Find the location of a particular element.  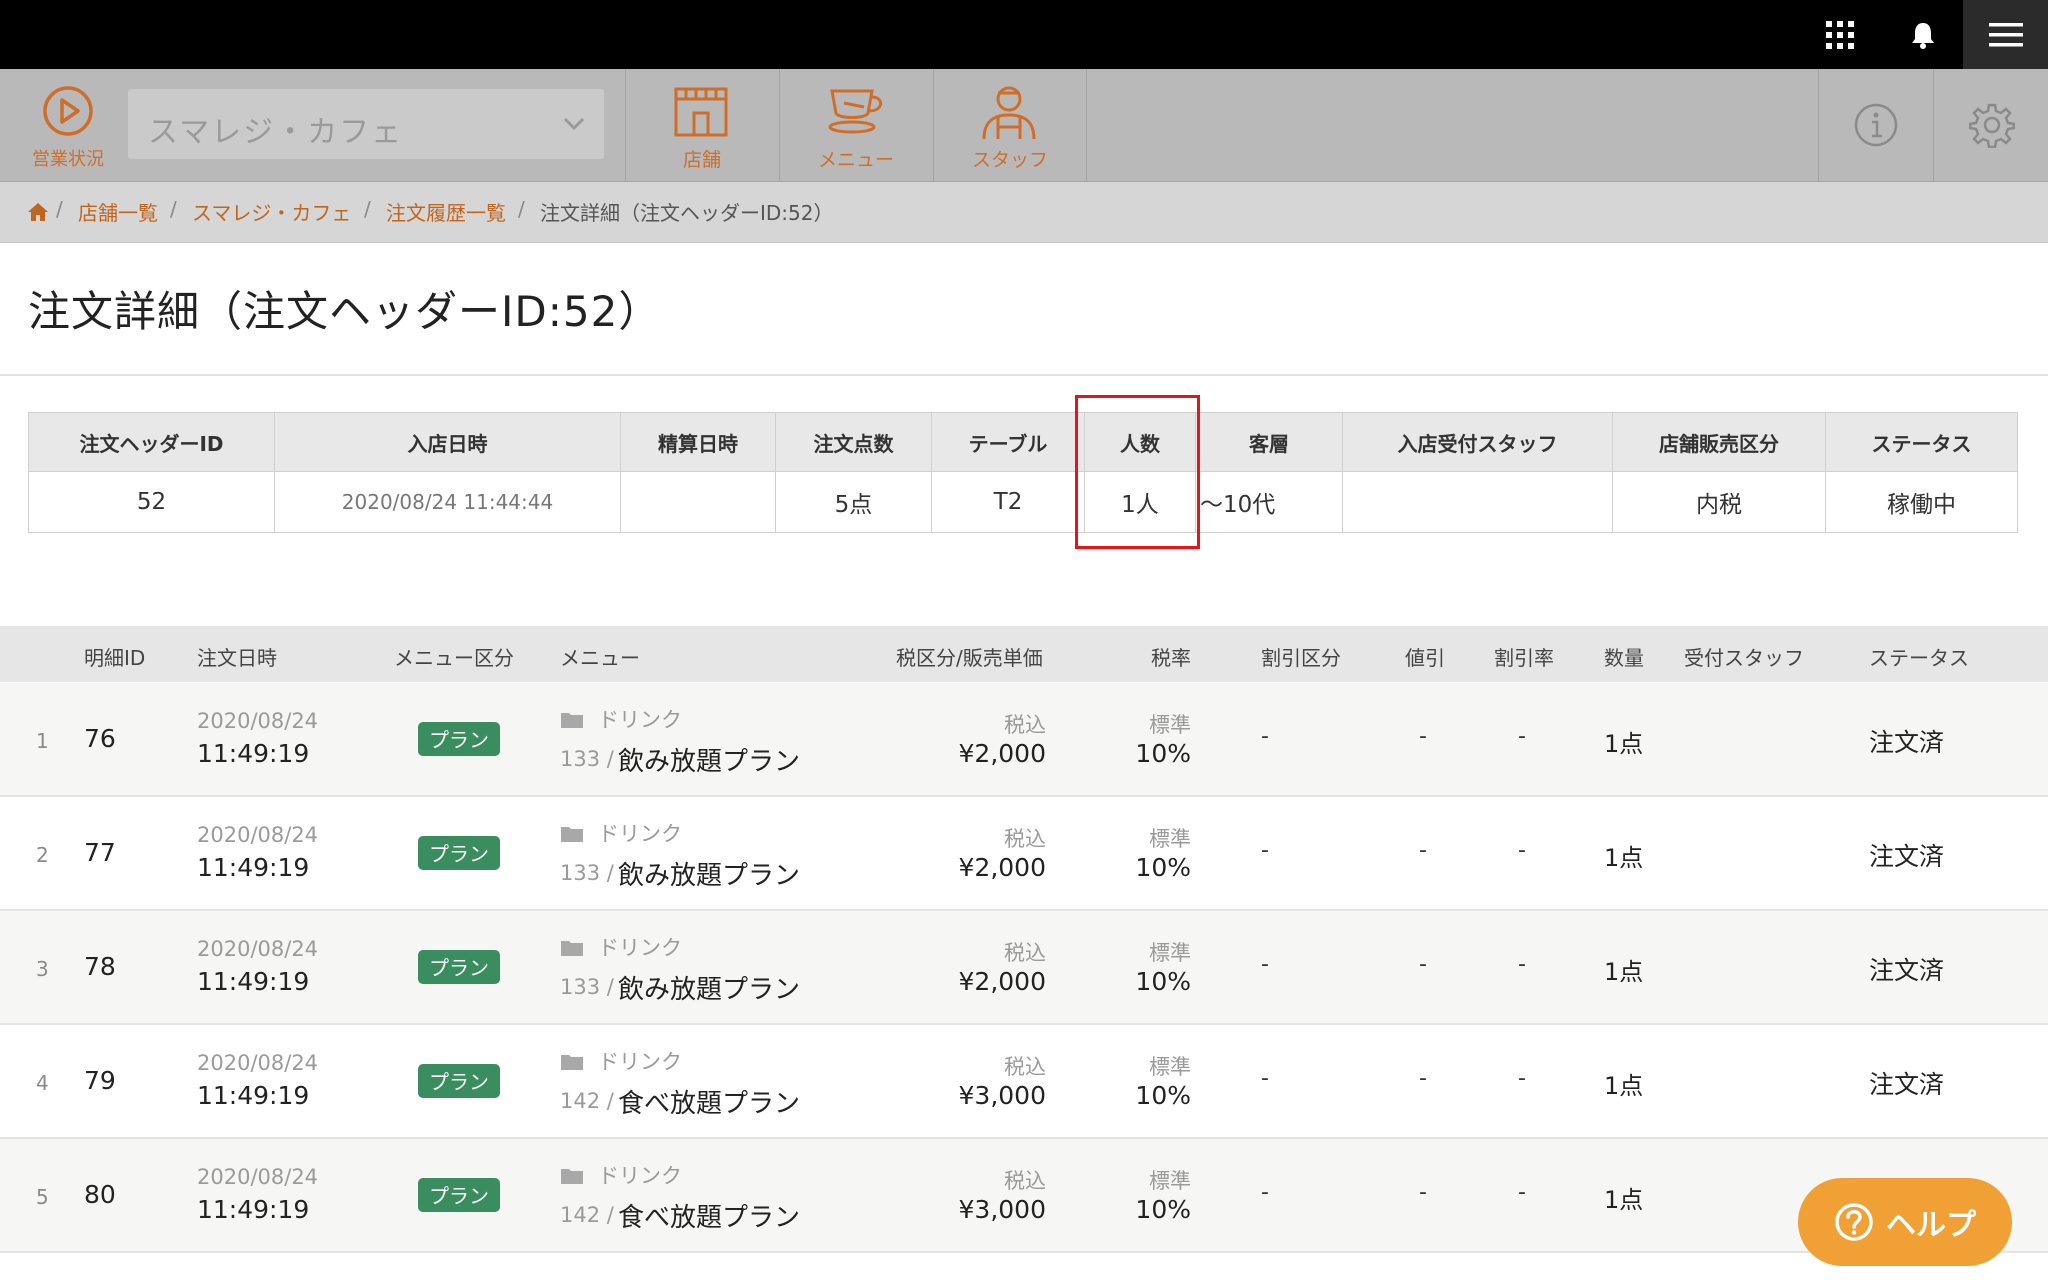

notifications-button is located at coordinates (1923, 34).